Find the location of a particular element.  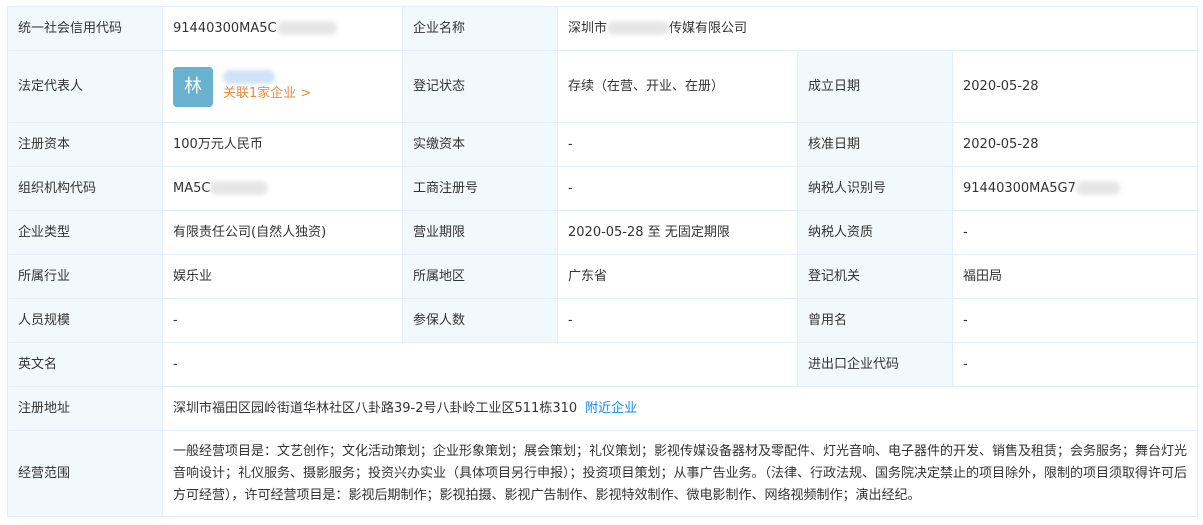

company-name-suffix: 传媒有限公司 is located at coordinates (708, 28).